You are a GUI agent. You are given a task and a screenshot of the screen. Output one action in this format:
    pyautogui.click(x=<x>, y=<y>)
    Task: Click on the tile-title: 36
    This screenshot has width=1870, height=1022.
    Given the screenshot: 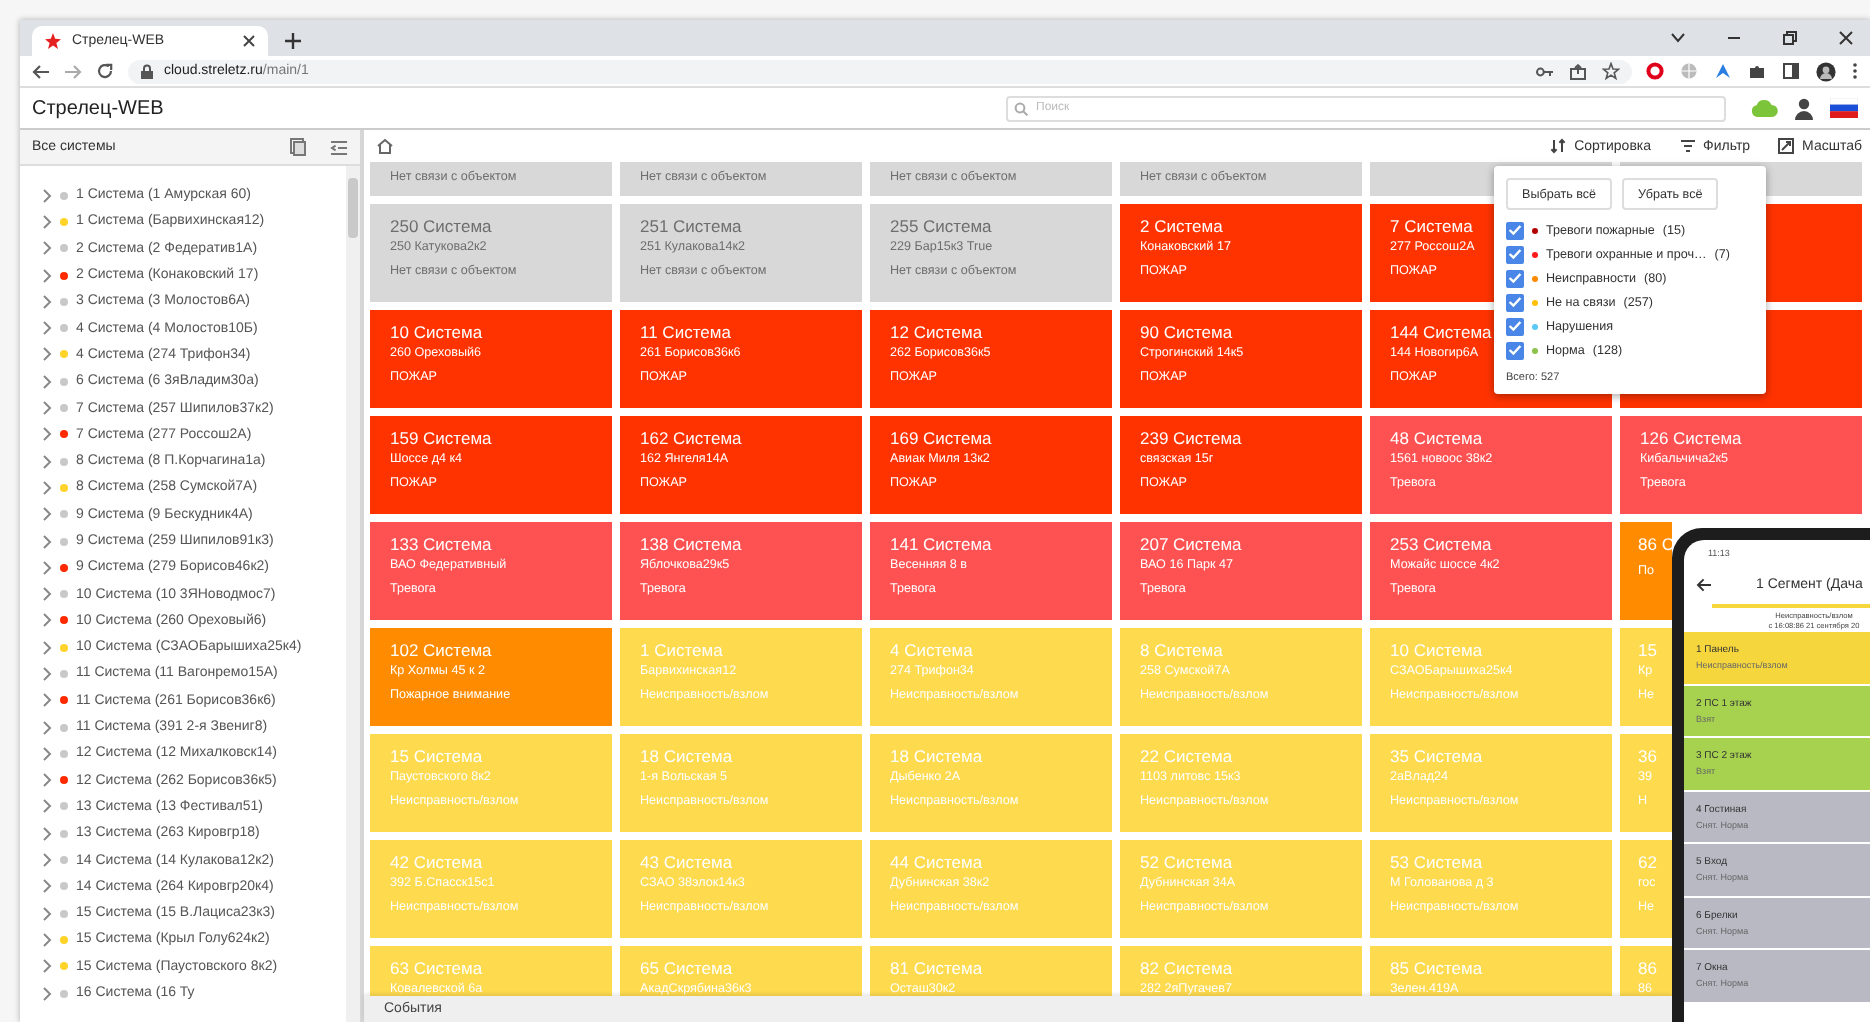 What is the action you would take?
    pyautogui.click(x=1647, y=757)
    